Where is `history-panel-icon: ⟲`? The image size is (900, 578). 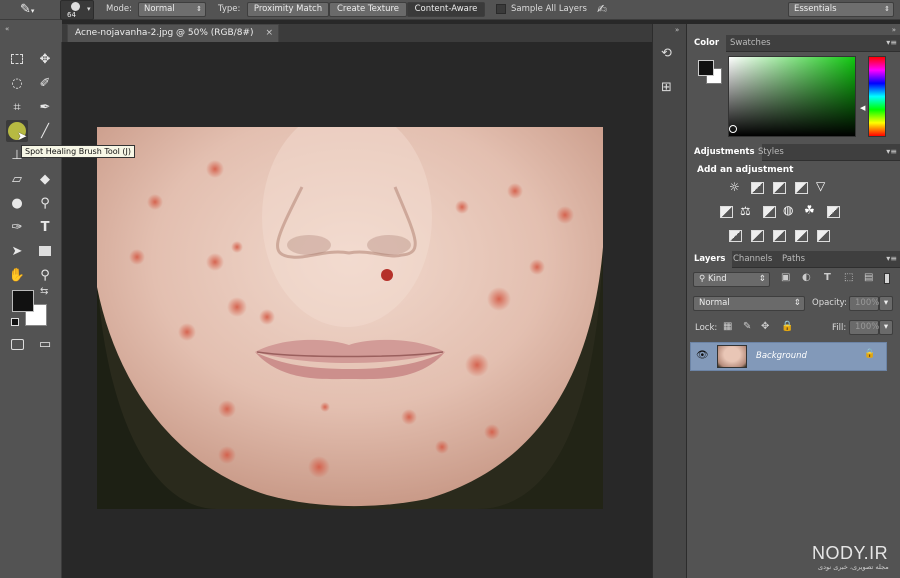
history-panel-icon: ⟲ is located at coordinates (670, 55).